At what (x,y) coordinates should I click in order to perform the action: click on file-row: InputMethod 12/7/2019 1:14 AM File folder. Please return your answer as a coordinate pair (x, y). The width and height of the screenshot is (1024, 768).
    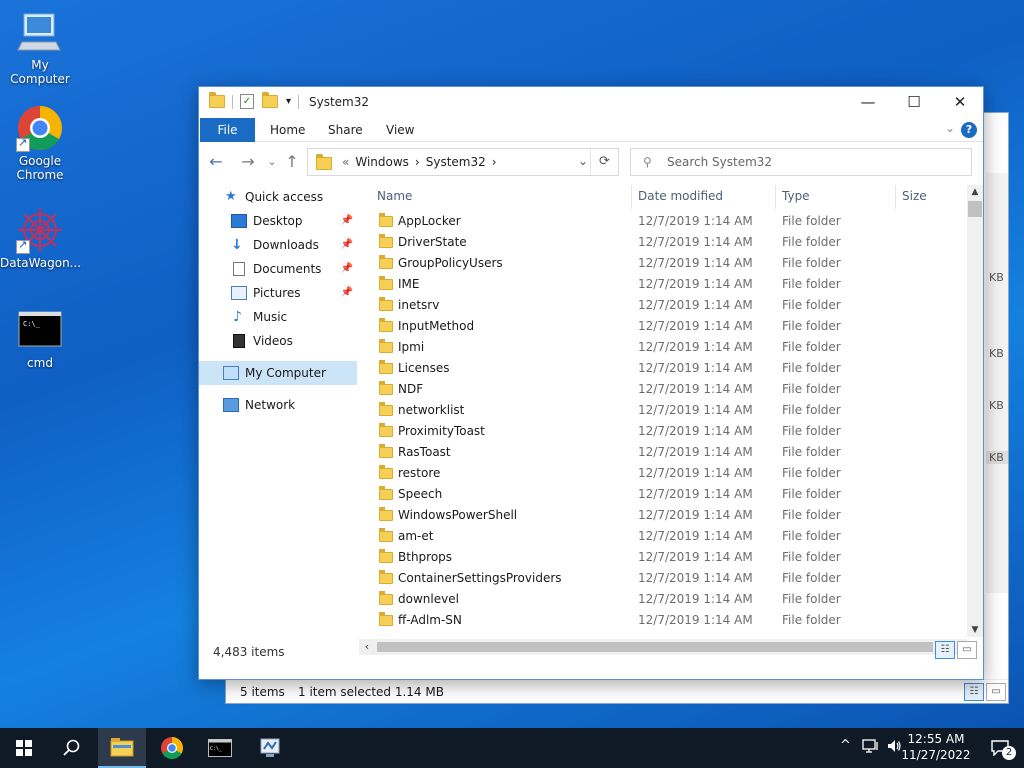
    Looking at the image, I should click on (669, 326).